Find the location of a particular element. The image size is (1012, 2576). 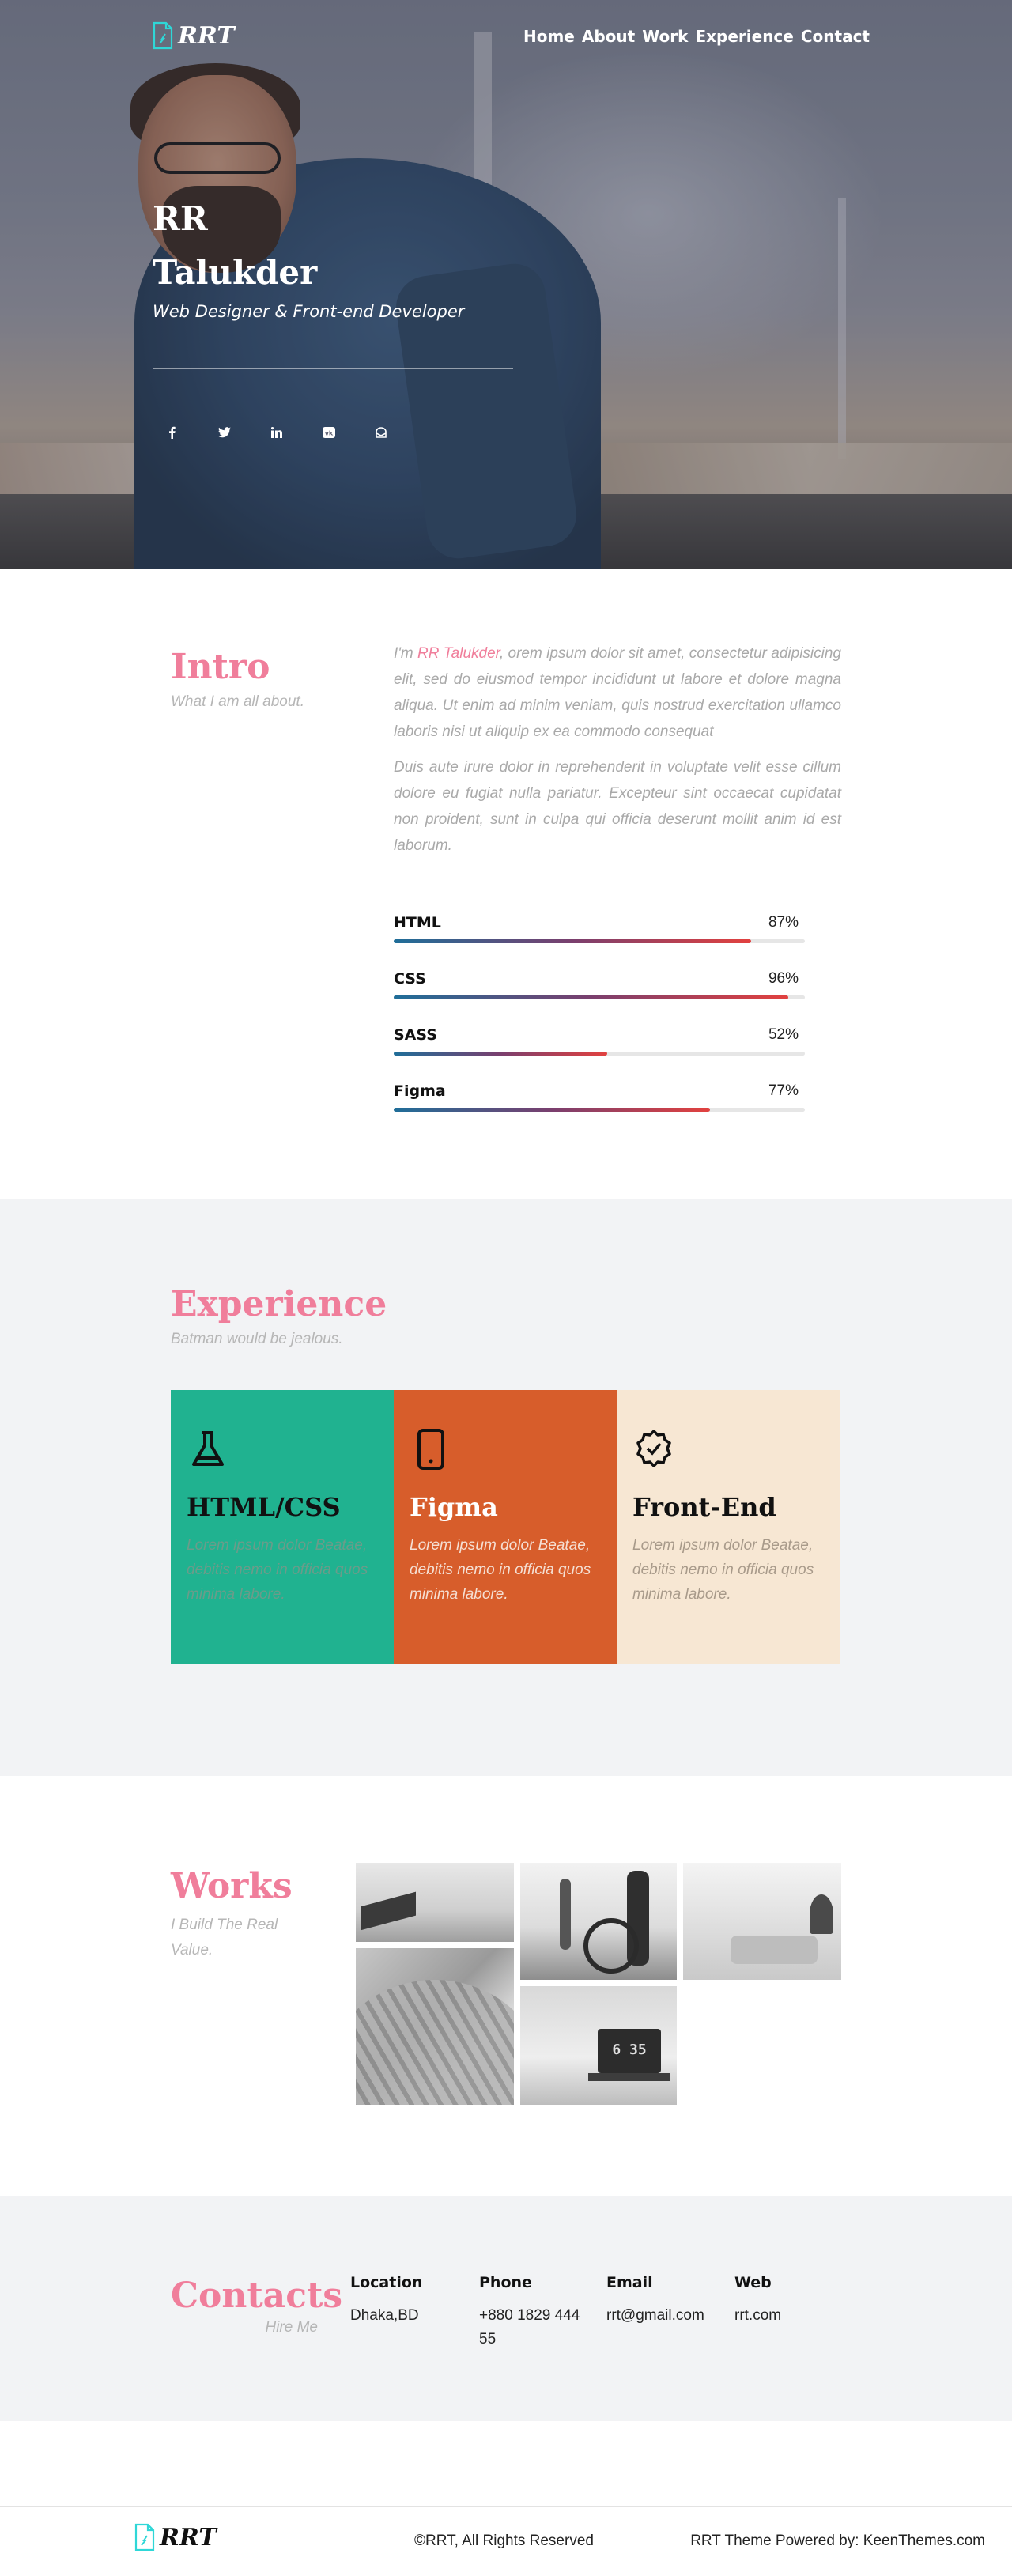

contact-label: Location is located at coordinates (387, 2282).